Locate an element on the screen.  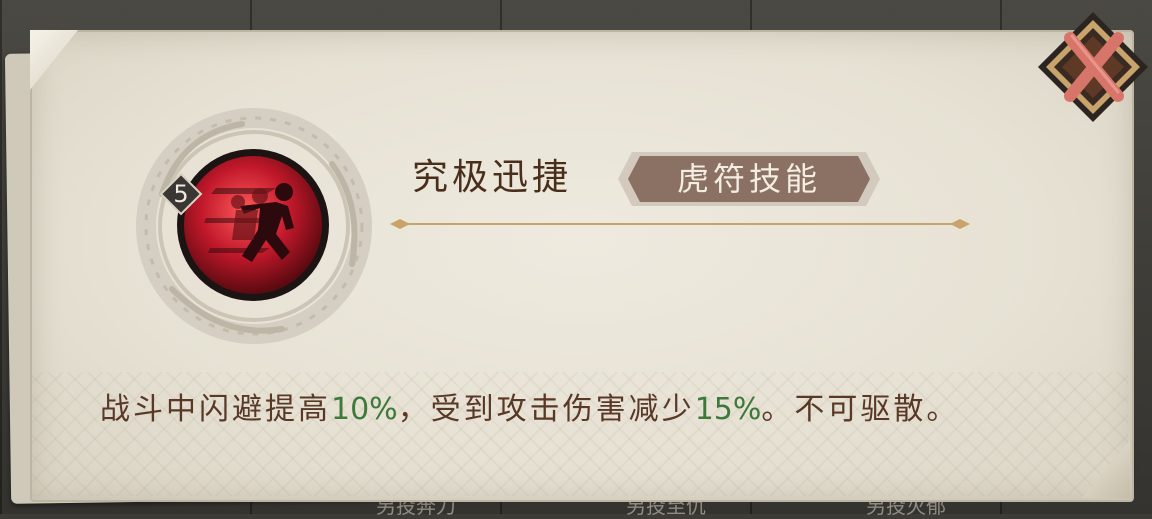
dodge-bonus-value: 10% is located at coordinates (364, 409).